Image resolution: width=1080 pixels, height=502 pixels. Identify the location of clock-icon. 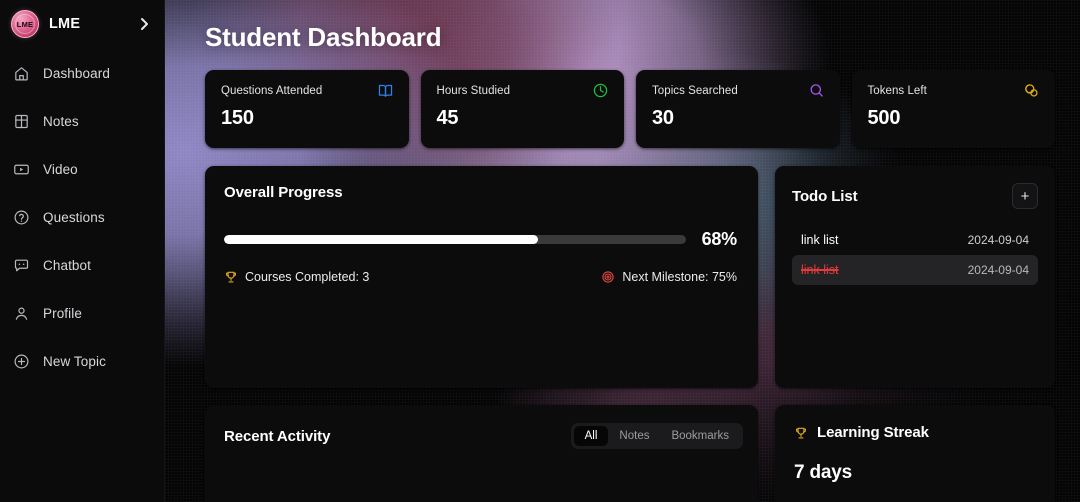
(600, 90).